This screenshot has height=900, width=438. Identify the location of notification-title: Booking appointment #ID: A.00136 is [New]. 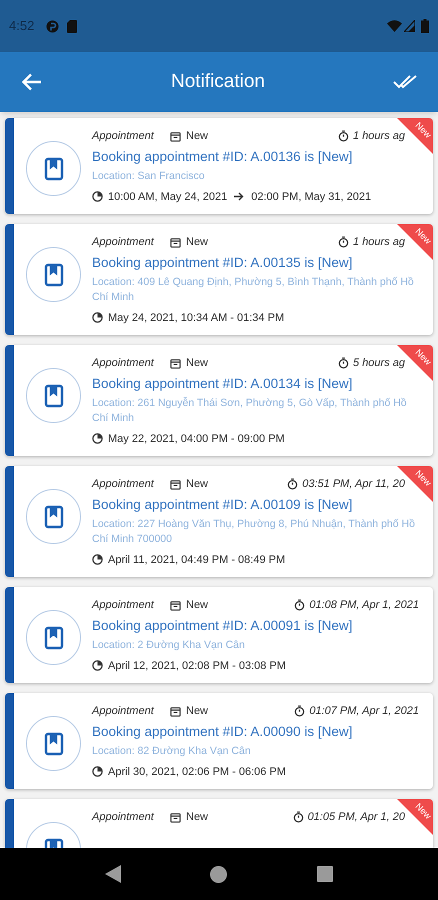
(255, 157).